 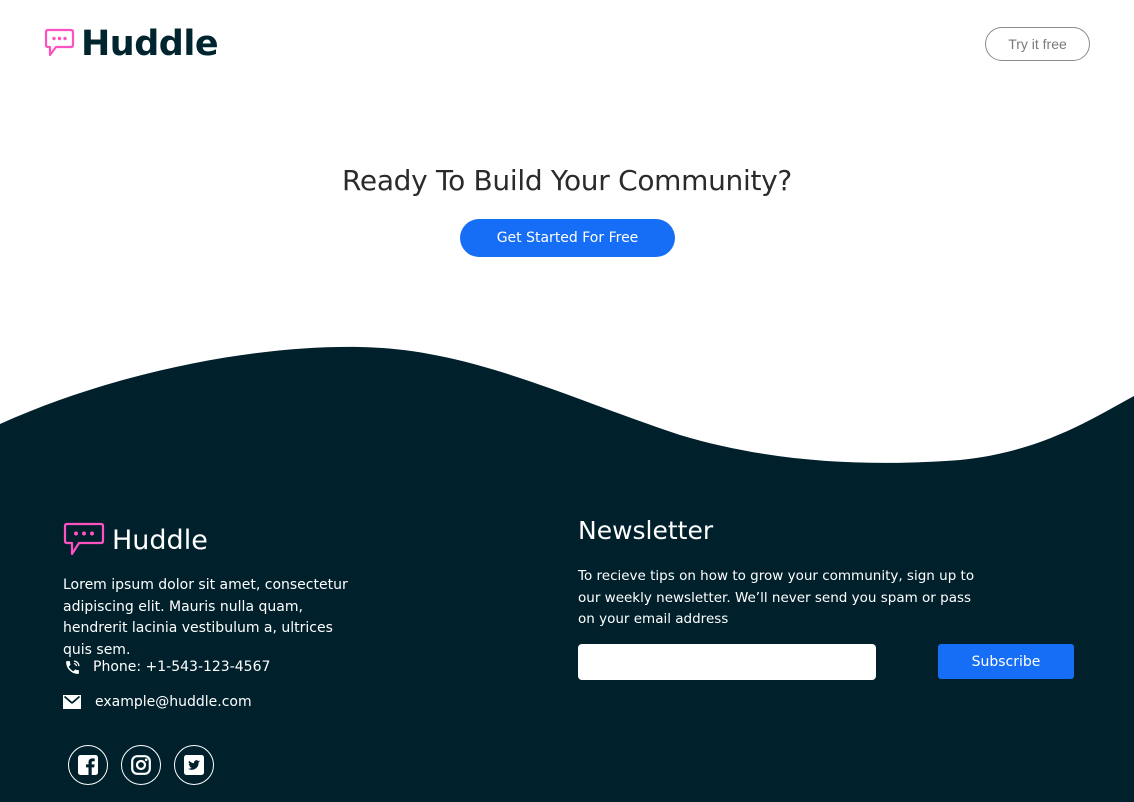 I want to click on contact-phone: Phone: +1-543-123-4567, so click(x=166, y=667).